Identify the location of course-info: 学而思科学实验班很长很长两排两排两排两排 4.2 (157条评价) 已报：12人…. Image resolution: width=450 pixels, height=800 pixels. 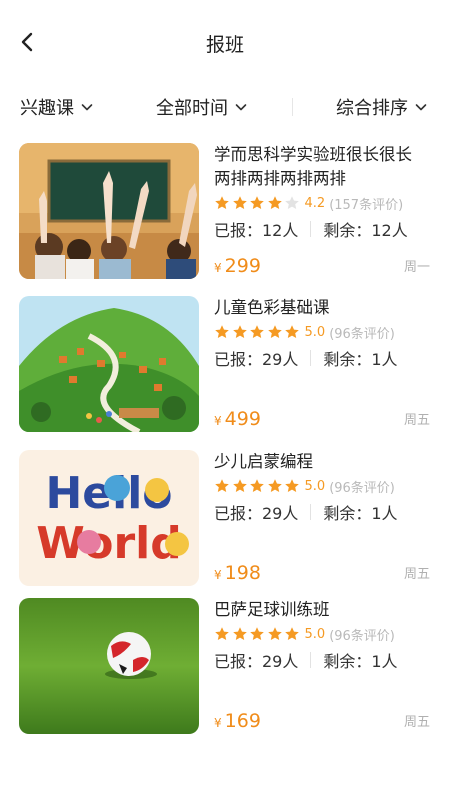
(324, 211).